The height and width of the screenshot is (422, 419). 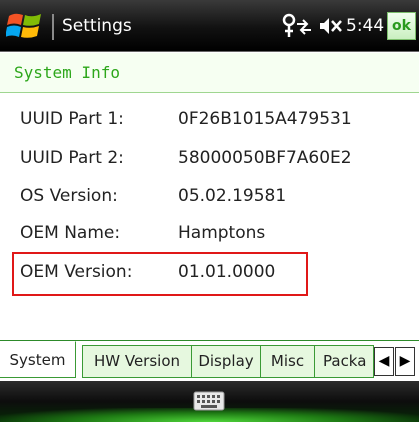 I want to click on row-value: Hamptons, so click(x=222, y=233).